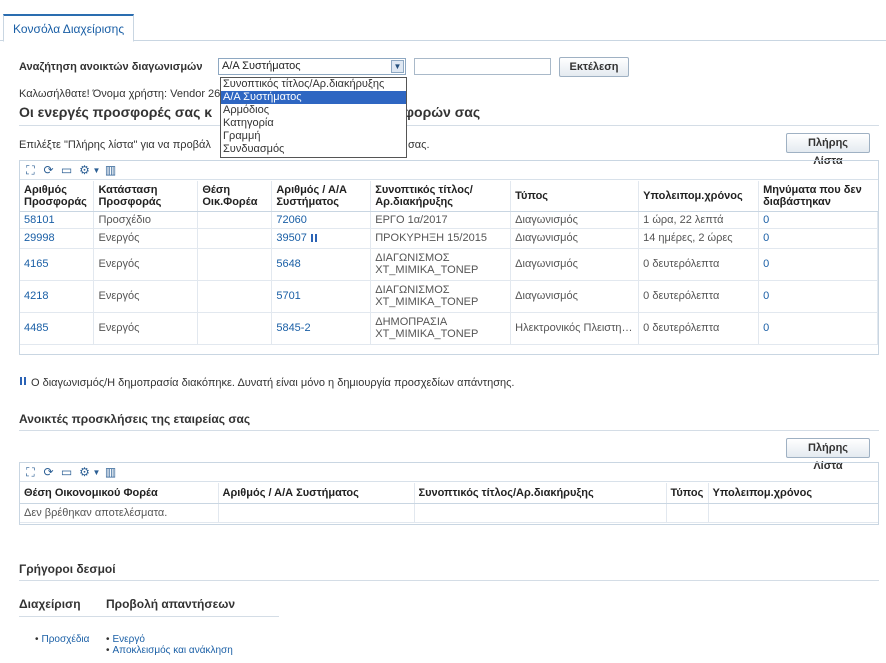  I want to click on offer-number-link: 4485, so click(57, 328).